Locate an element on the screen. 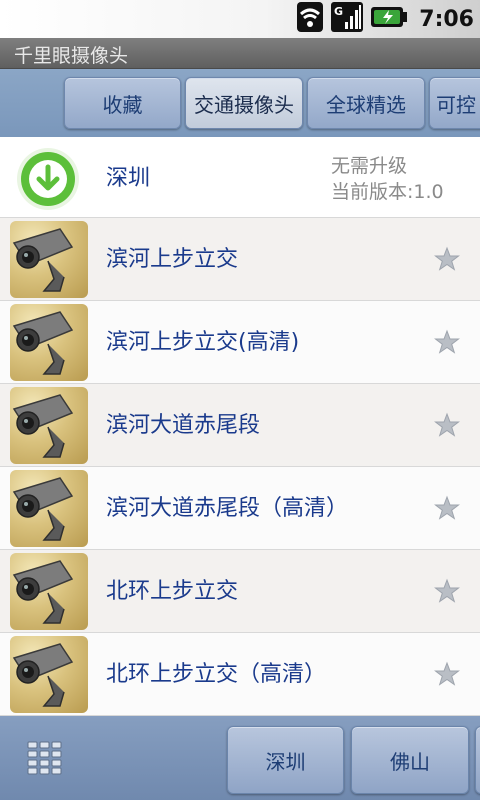  app-title-bar: 千里眼摄像头 is located at coordinates (240, 53).